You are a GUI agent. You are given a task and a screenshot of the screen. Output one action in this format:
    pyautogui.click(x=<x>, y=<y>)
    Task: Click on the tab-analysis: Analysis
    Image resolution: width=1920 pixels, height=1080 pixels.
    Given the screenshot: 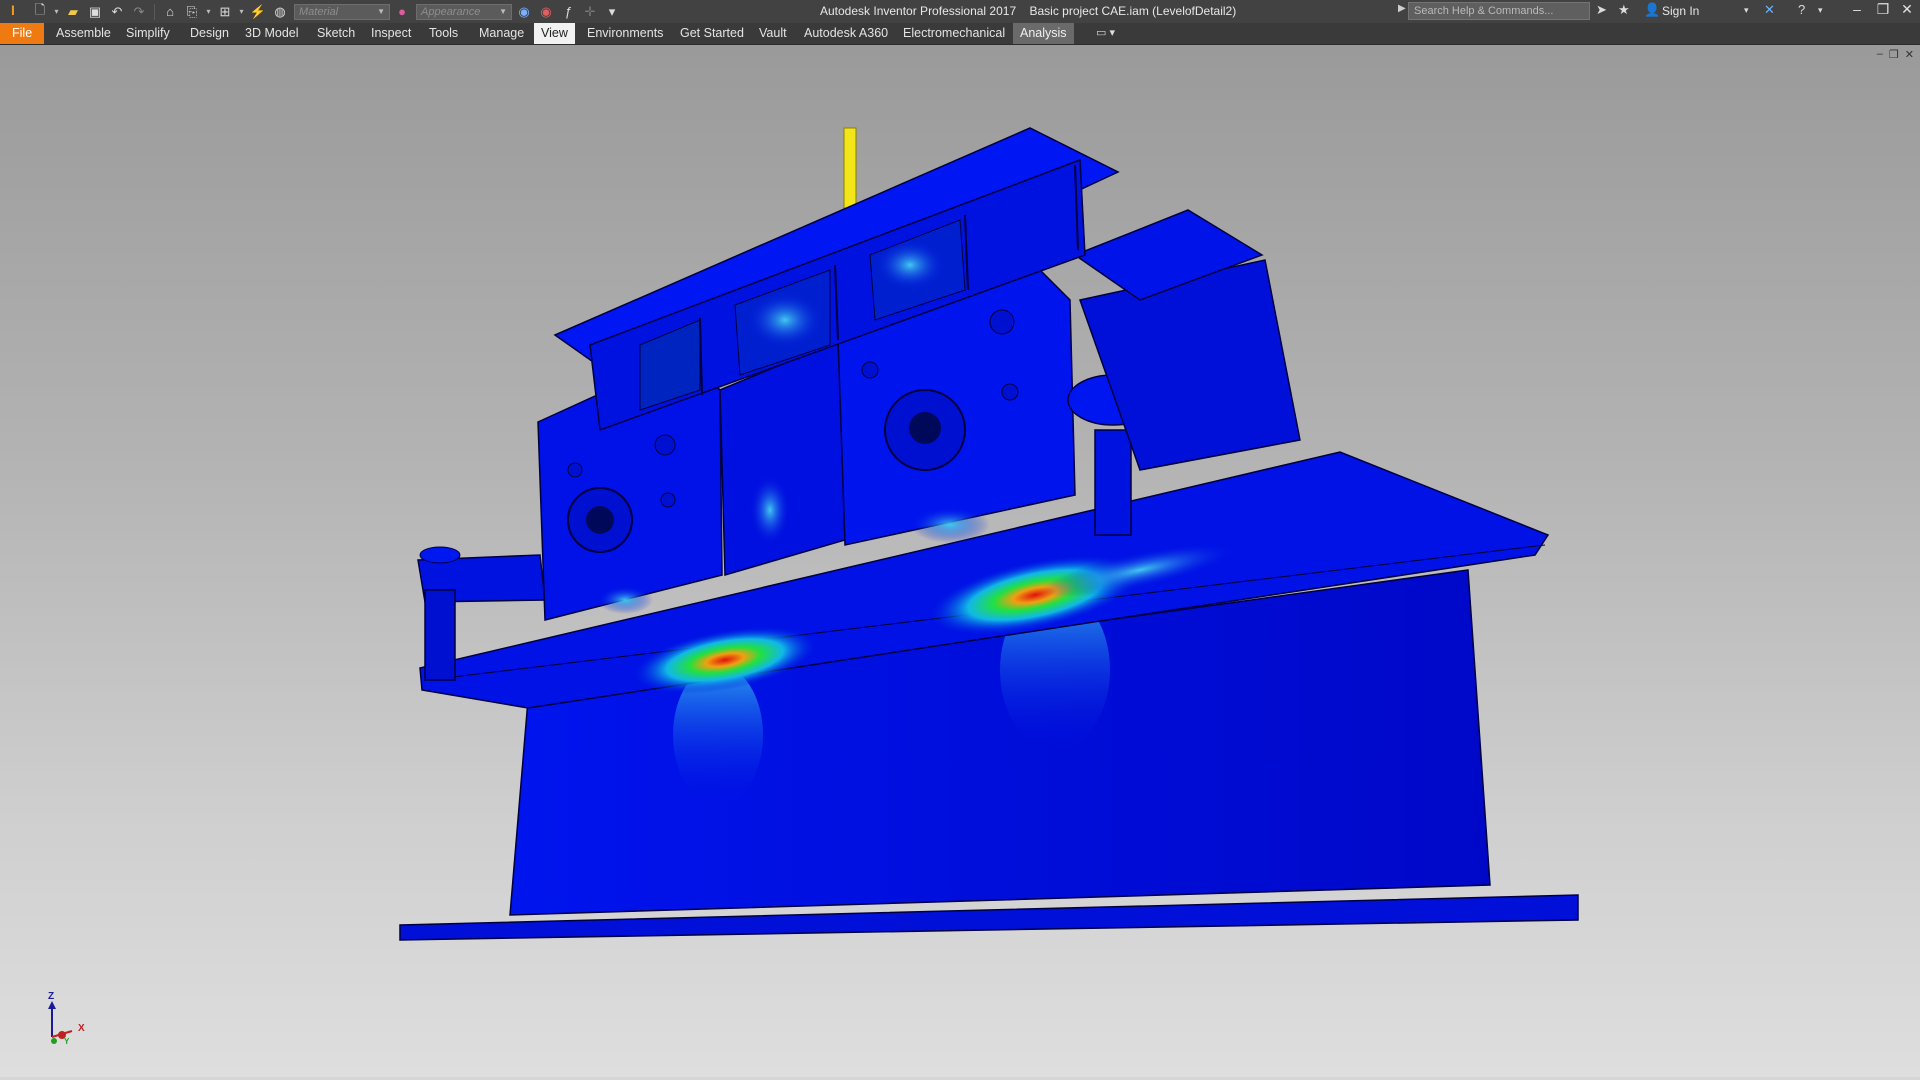 What is the action you would take?
    pyautogui.click(x=1043, y=33)
    